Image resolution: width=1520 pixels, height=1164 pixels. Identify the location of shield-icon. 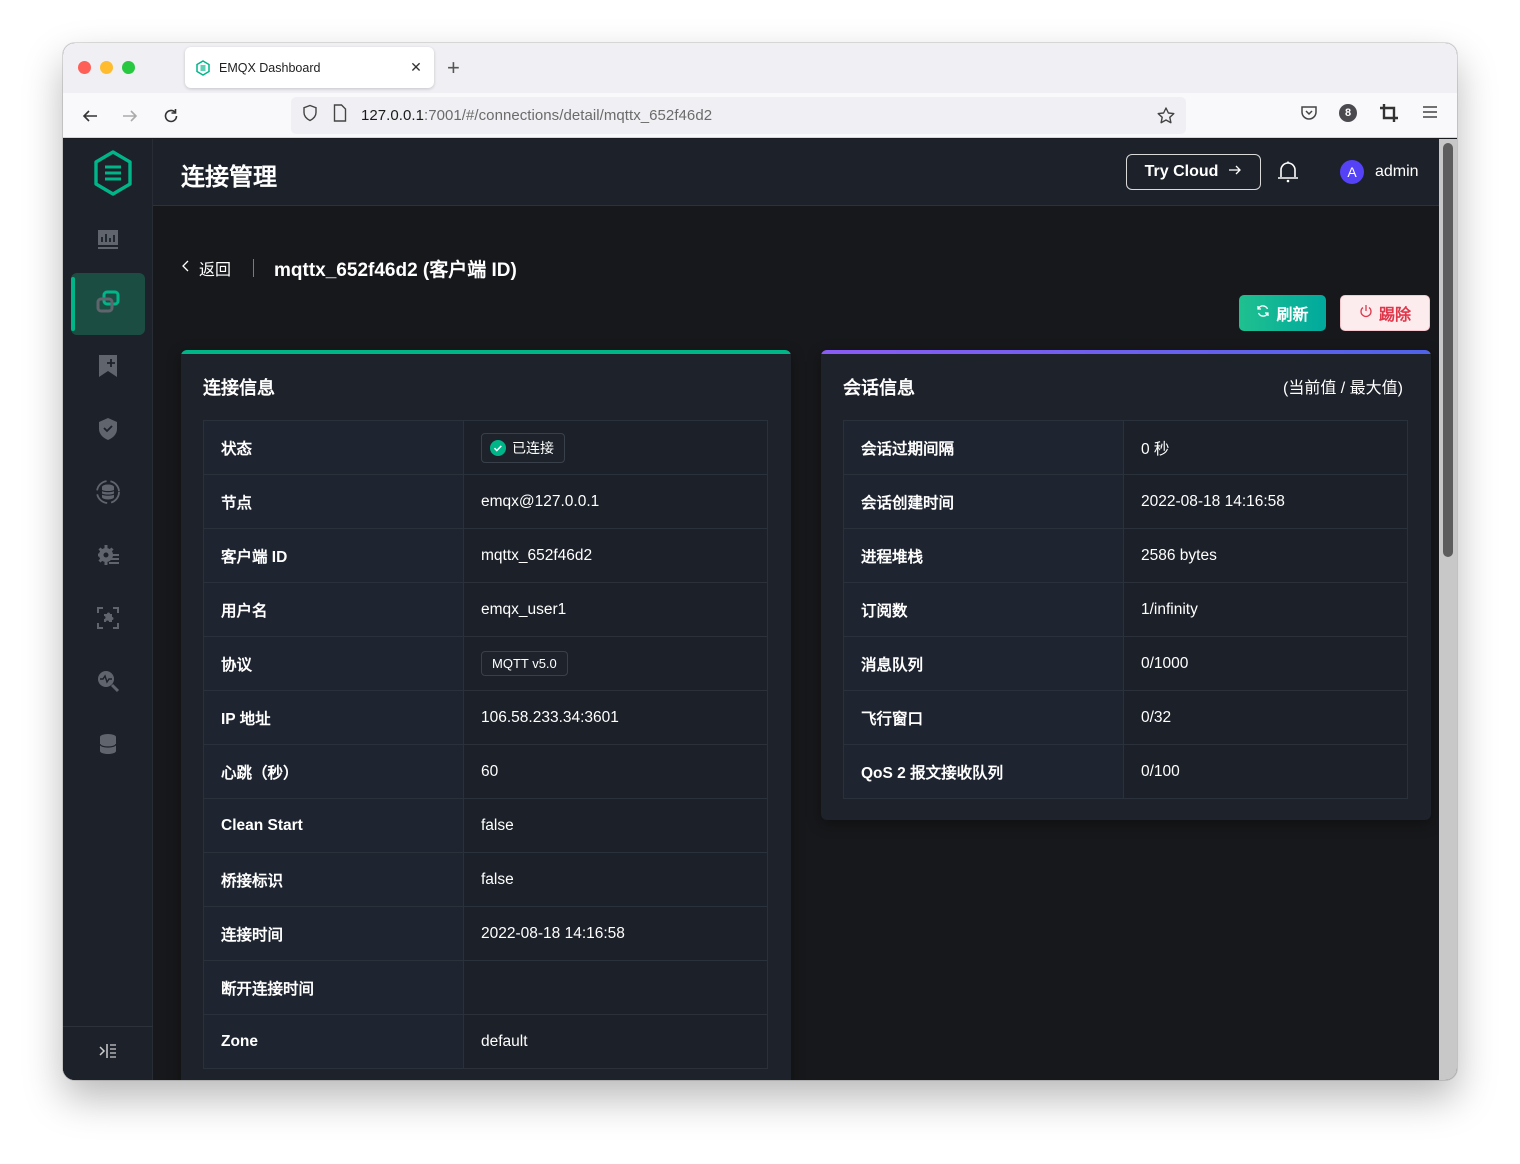
(310, 115).